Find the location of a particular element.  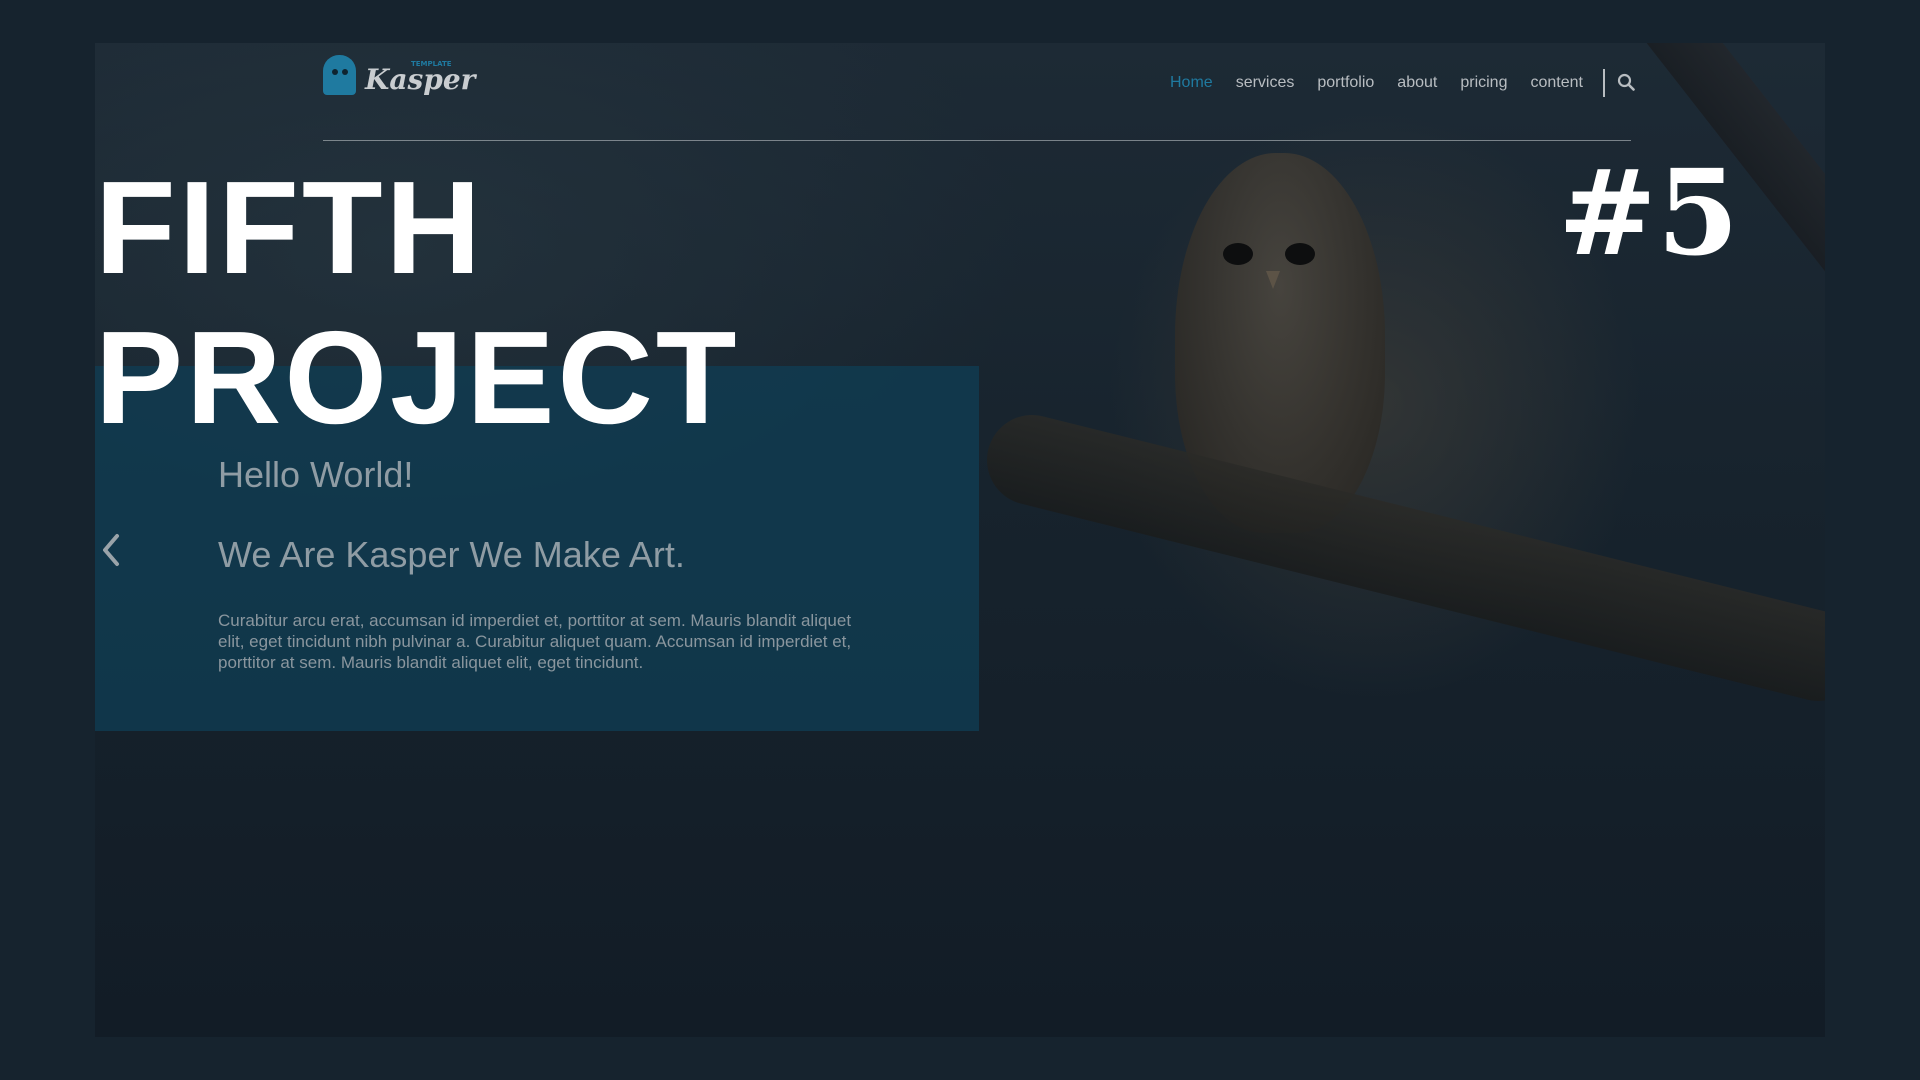

chevron-left-icon is located at coordinates (111, 550).